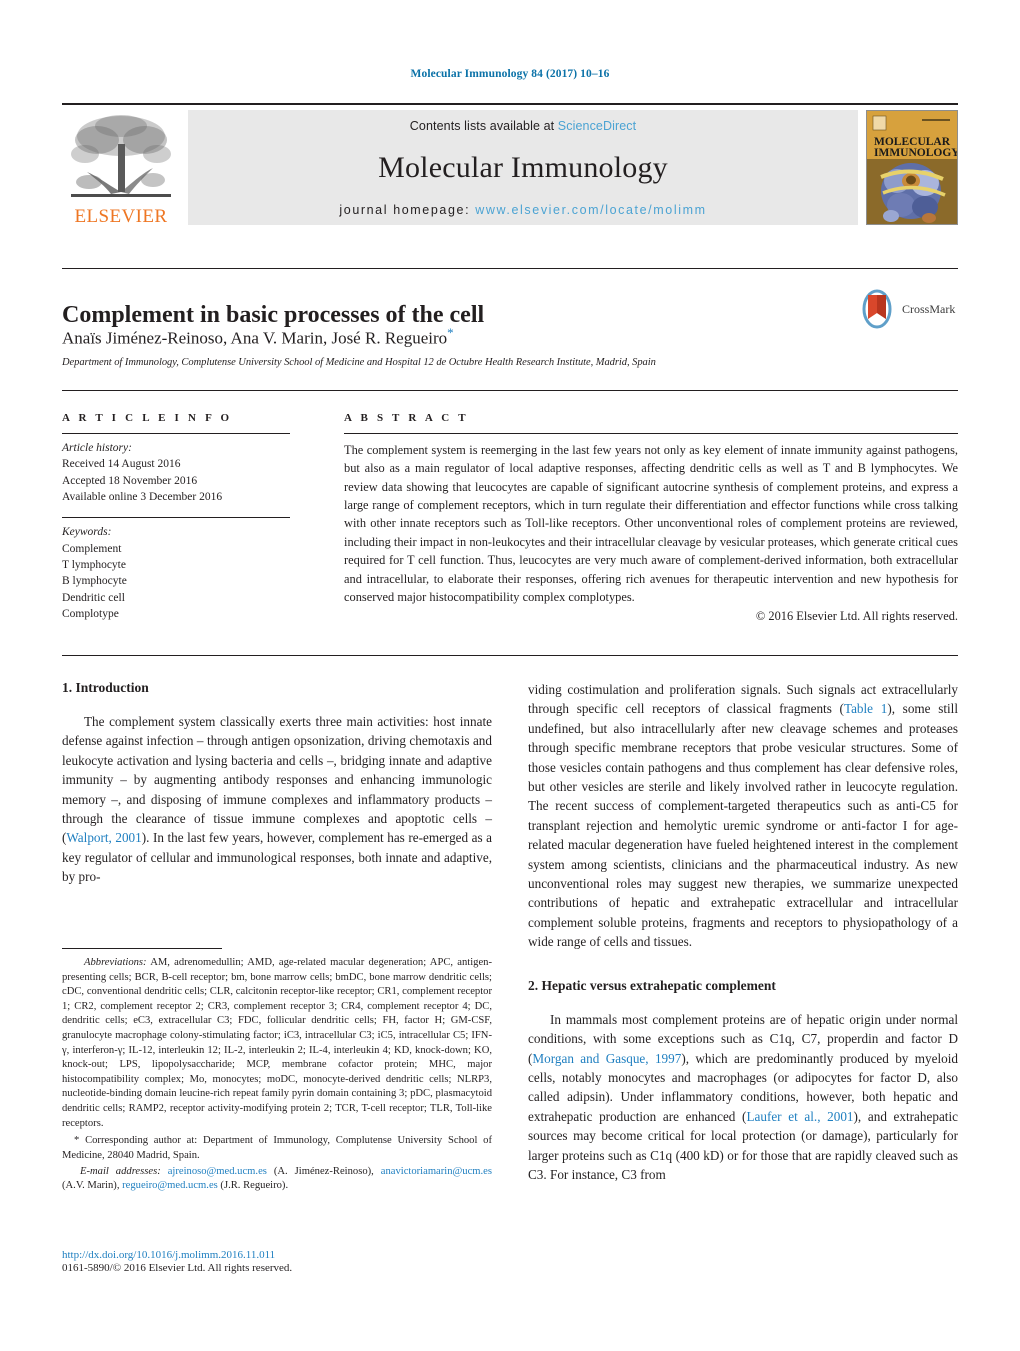 The image size is (1020, 1351). Describe the element at coordinates (94, 564) in the screenshot. I see `keyword-item: T lymphocyte` at that location.